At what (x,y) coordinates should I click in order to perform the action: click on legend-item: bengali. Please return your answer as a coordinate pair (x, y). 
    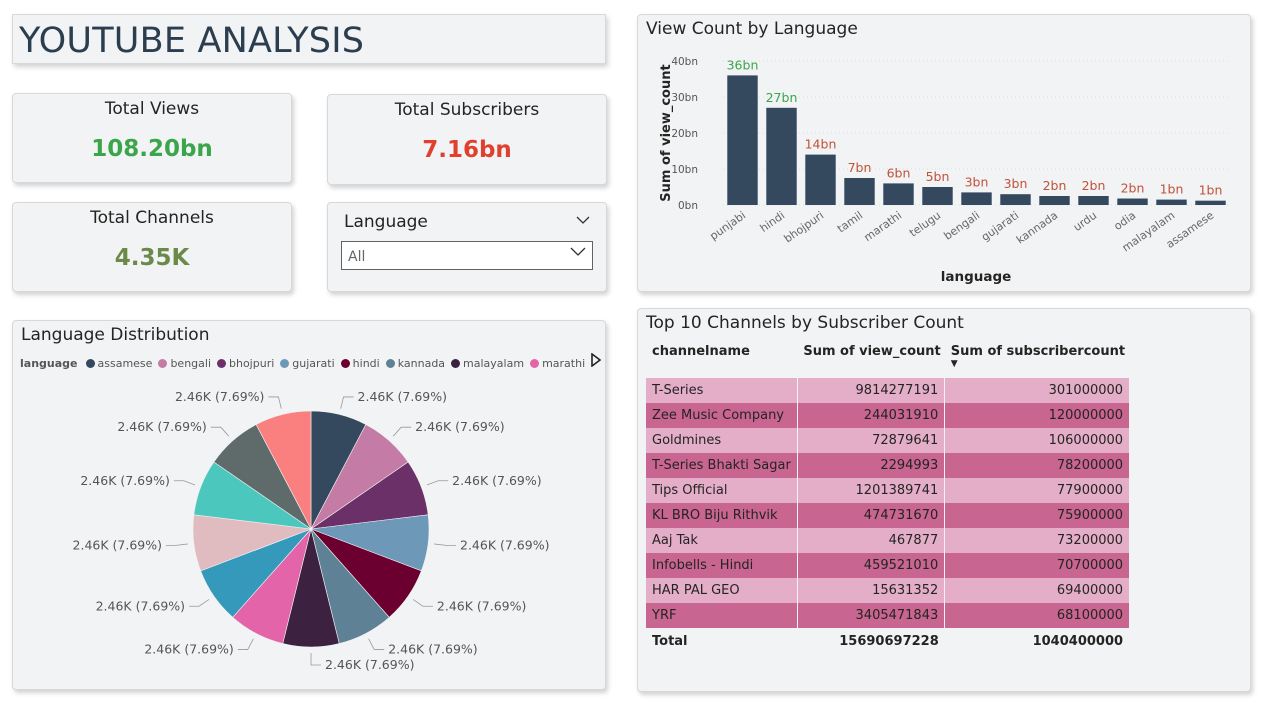
    Looking at the image, I should click on (184, 363).